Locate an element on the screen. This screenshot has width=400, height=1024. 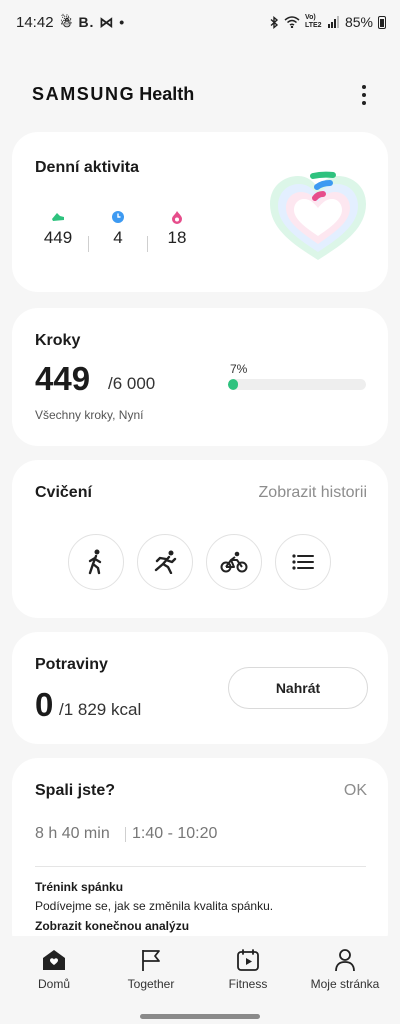
nav-item-home: Domů is located at coordinates (54, 969).